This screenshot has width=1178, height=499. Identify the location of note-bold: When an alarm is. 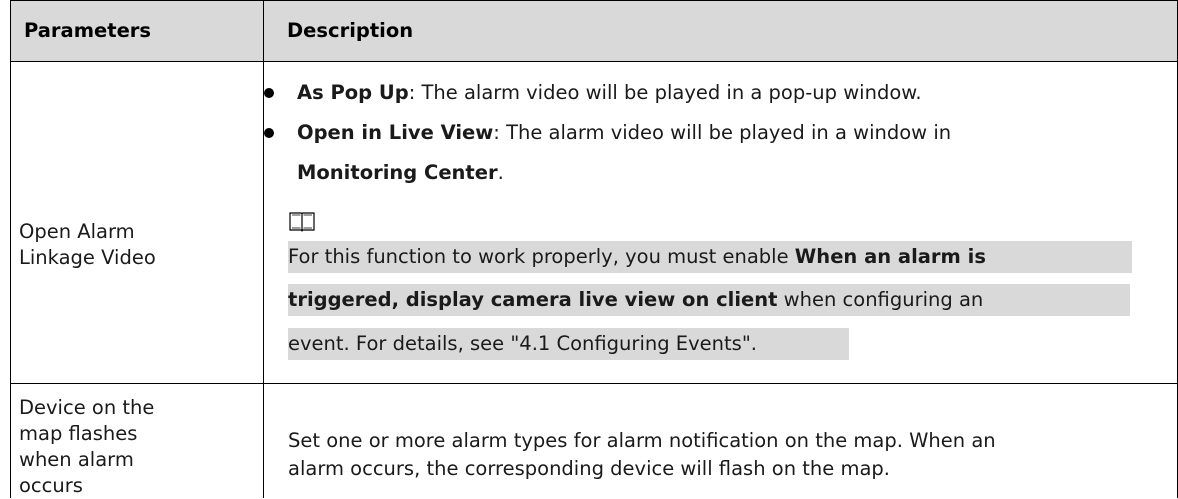
(890, 256).